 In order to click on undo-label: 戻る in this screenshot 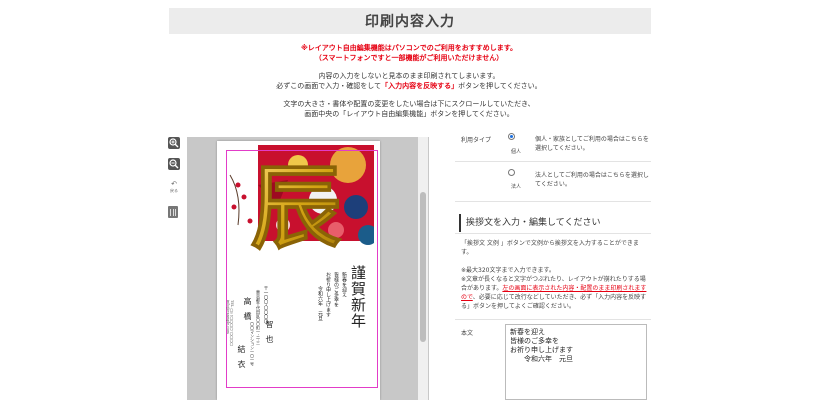, I will do `click(174, 190)`.